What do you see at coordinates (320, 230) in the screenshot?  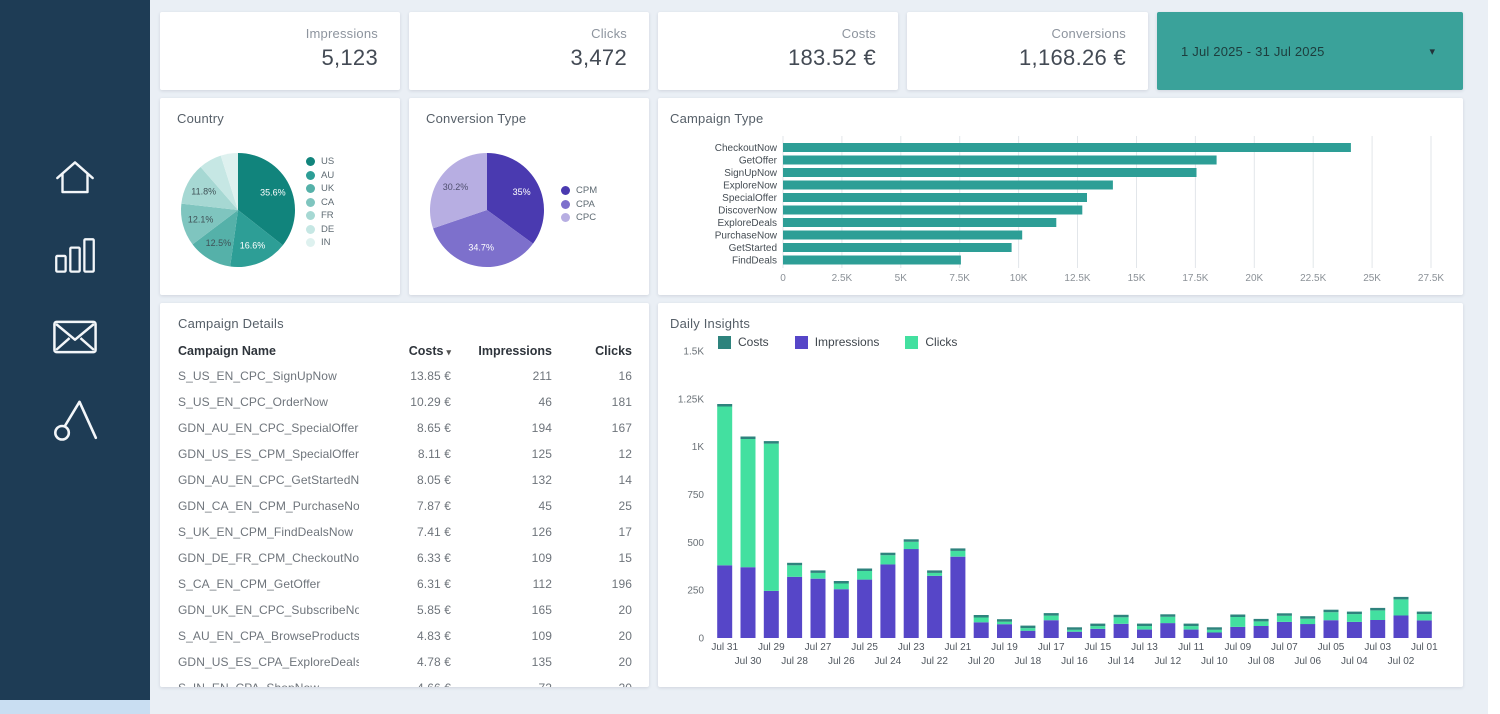 I see `legend-item-de: DE` at bounding box center [320, 230].